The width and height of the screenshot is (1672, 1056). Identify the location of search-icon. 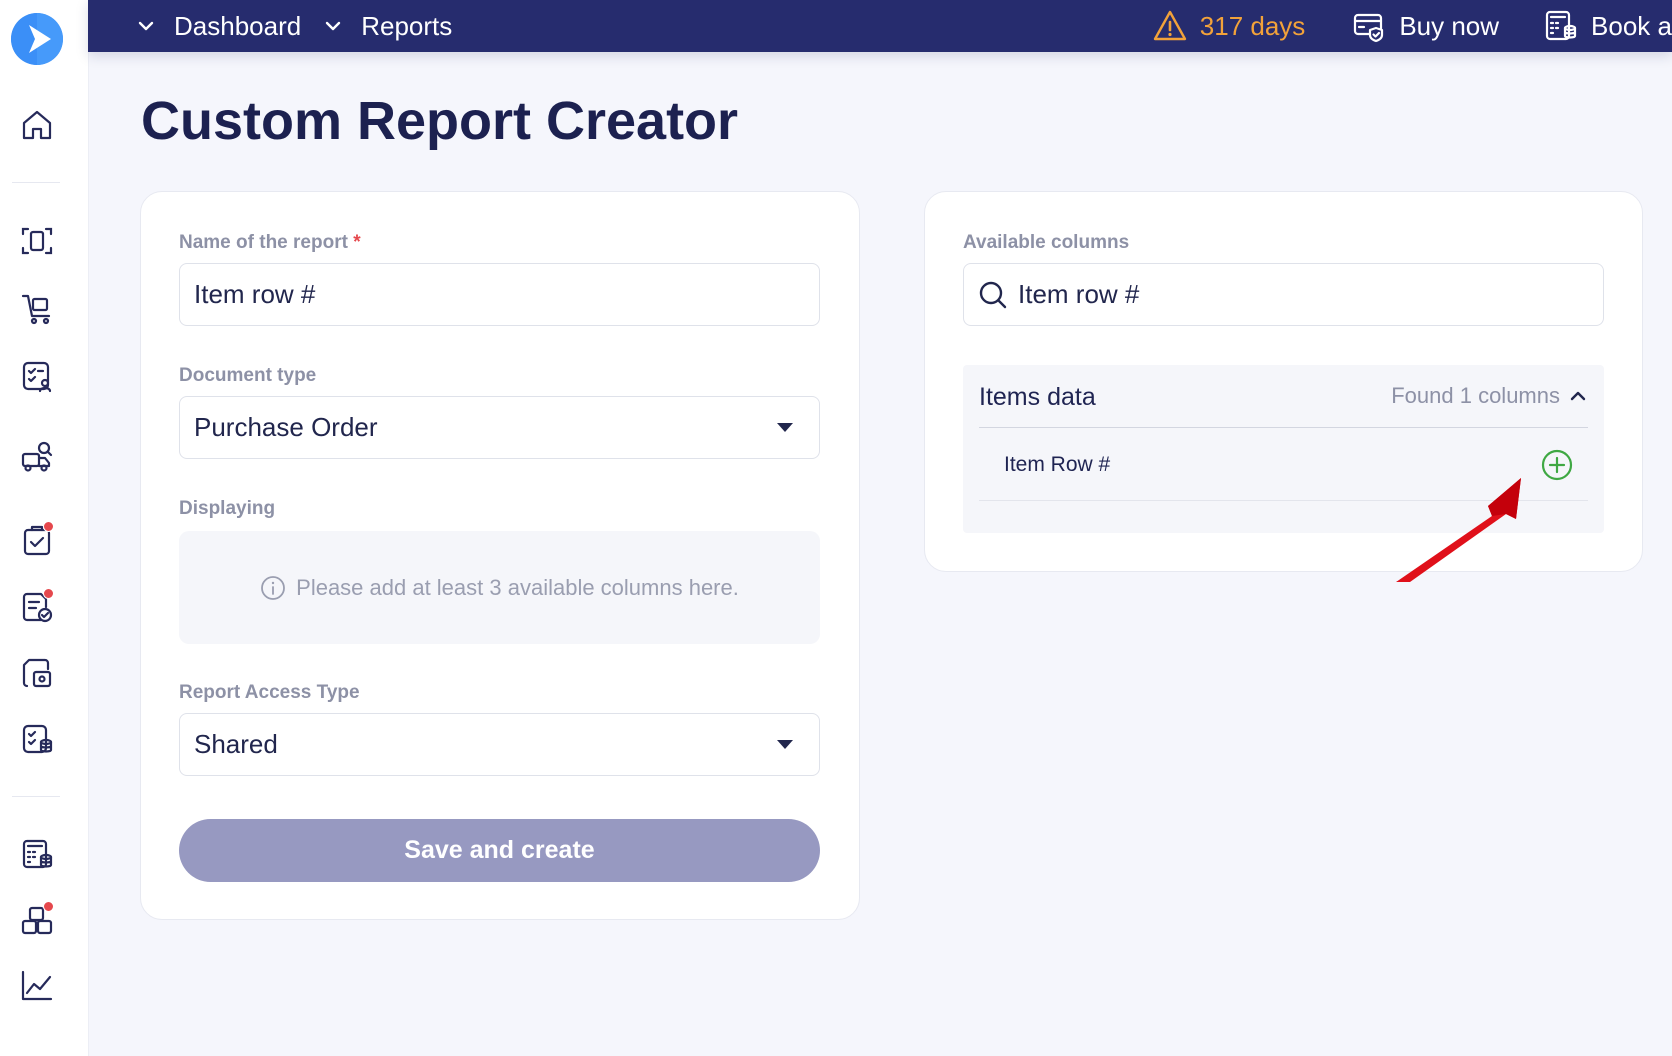
(993, 294).